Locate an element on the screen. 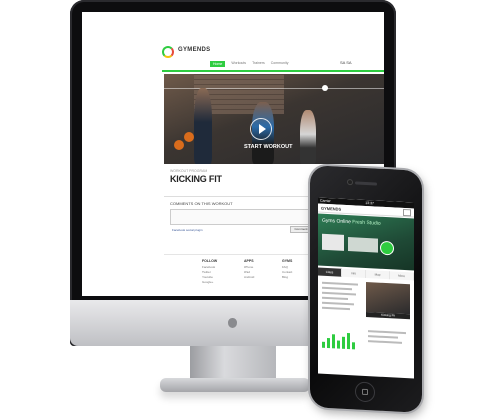 The height and width of the screenshot is (420, 500). footer-heading: APPS is located at coordinates (249, 261).